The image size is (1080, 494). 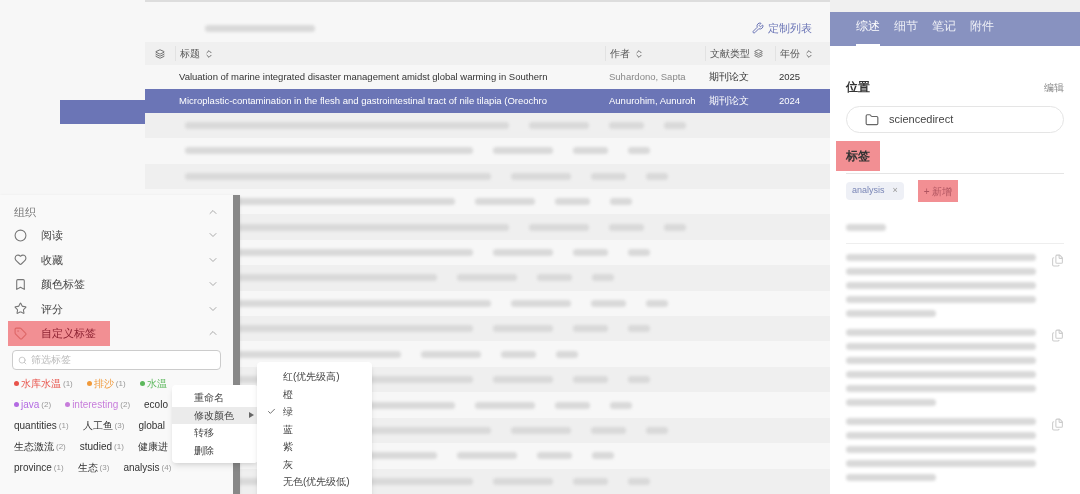 I want to click on title-cell-text: Valuation of marine integrated disaster management amidst global warming in Southern, so click(x=363, y=76).